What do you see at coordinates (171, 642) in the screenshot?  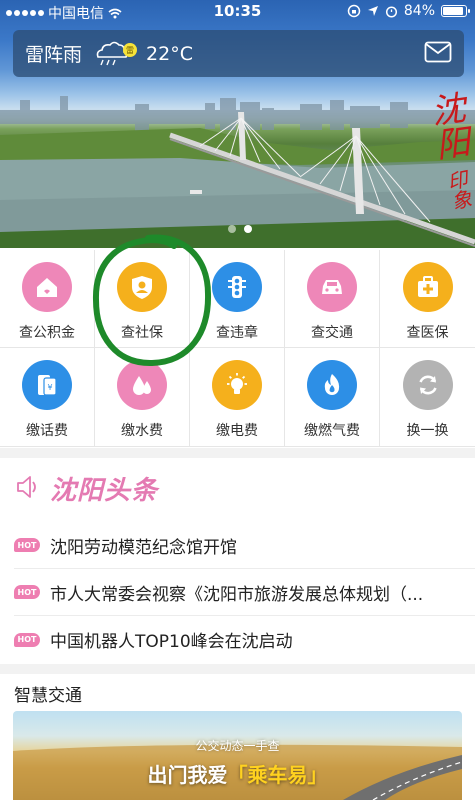 I see `news-headline: 中国机器人TOP10峰会在沈启动` at bounding box center [171, 642].